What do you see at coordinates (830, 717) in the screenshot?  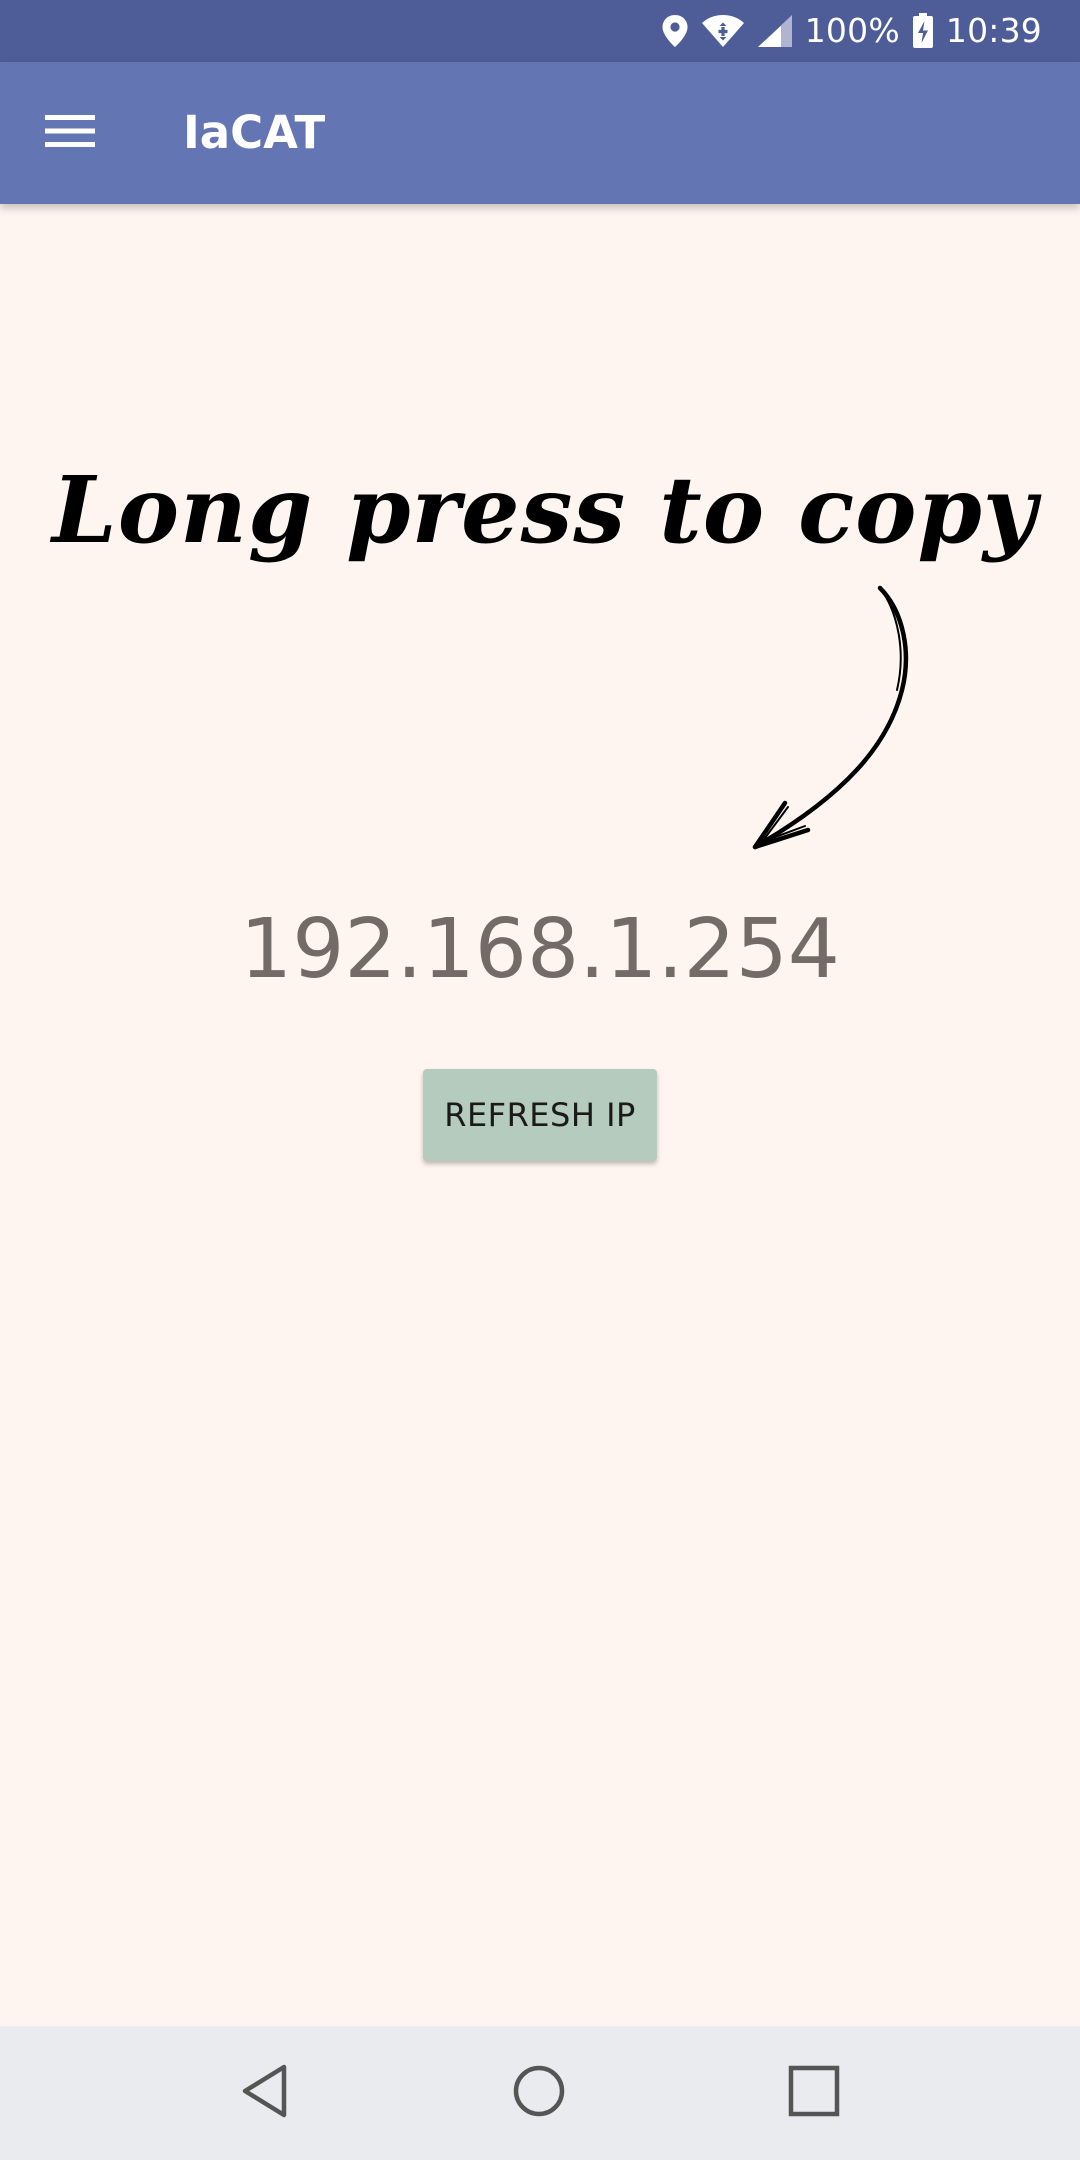 I see `hint-arrow-icon` at bounding box center [830, 717].